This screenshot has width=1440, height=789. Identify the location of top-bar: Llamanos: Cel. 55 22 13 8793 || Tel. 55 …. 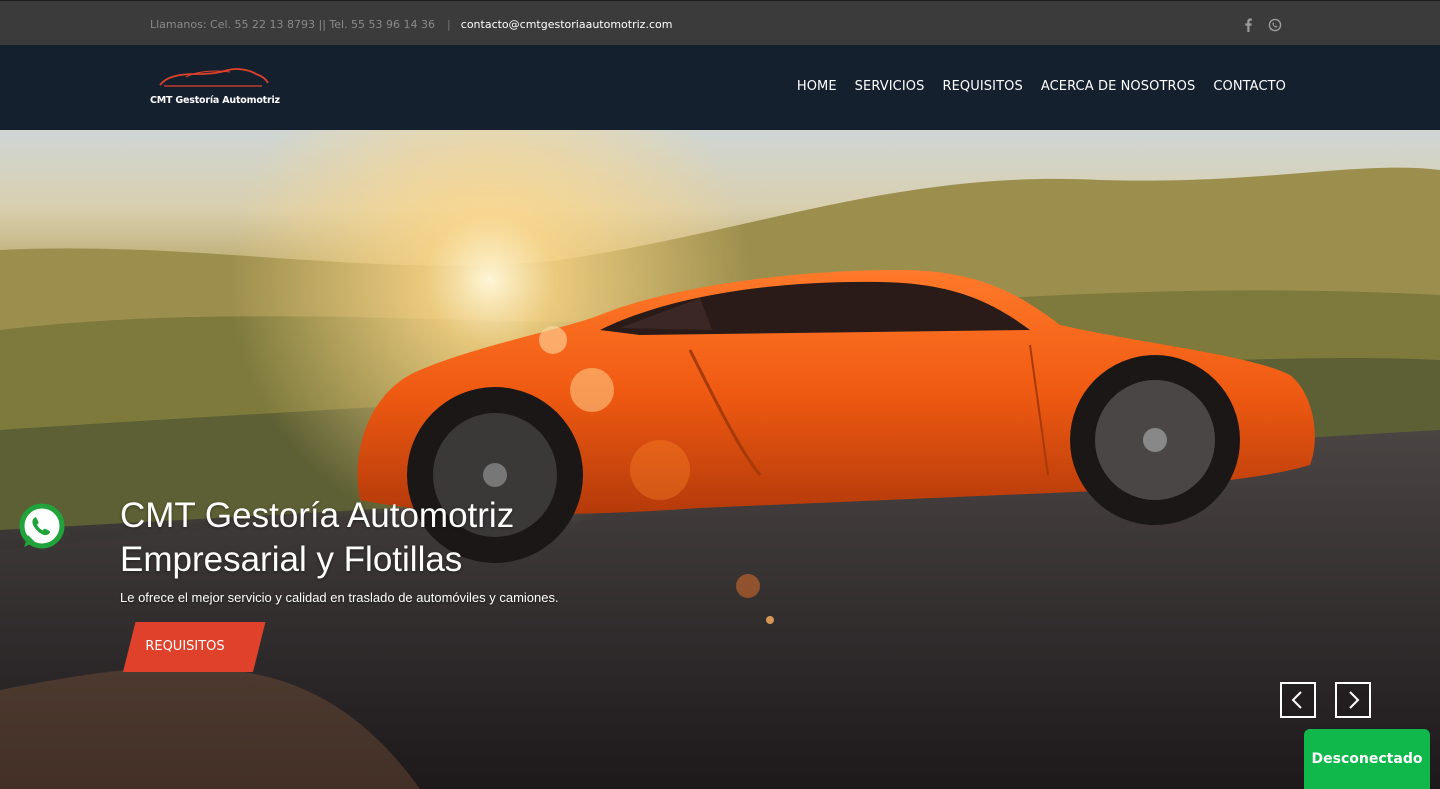
(720, 22).